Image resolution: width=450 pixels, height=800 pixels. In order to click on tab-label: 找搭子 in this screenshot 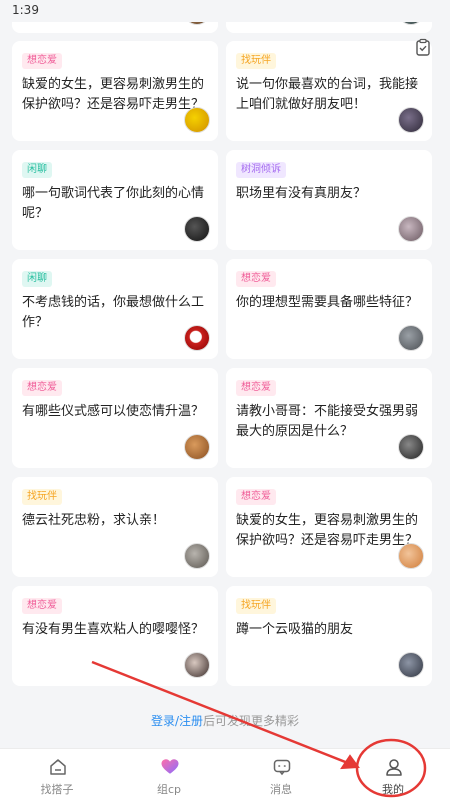, I will do `click(57, 789)`.